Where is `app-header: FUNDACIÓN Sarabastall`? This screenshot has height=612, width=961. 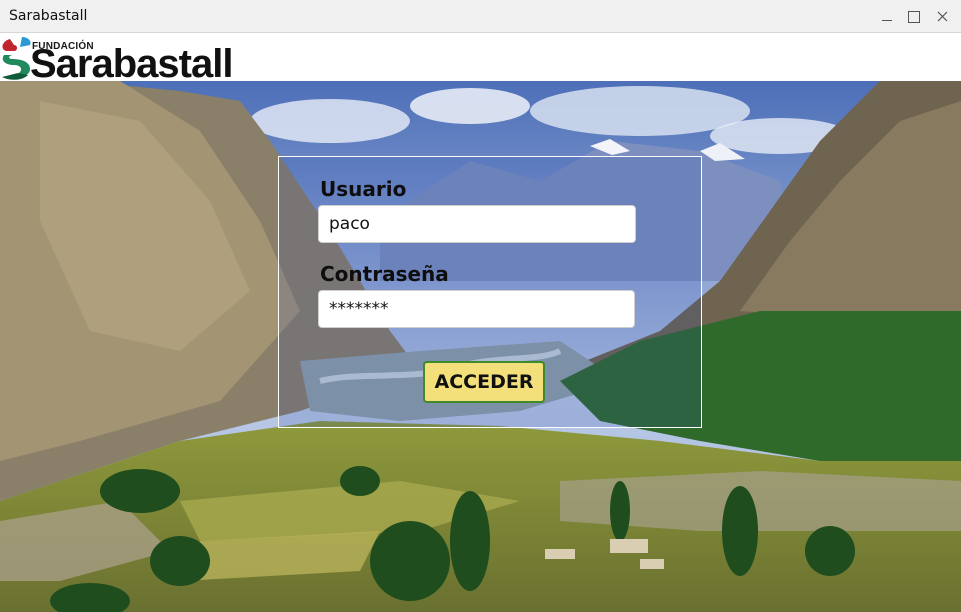
app-header: FUNDACIÓN Sarabastall is located at coordinates (480, 59).